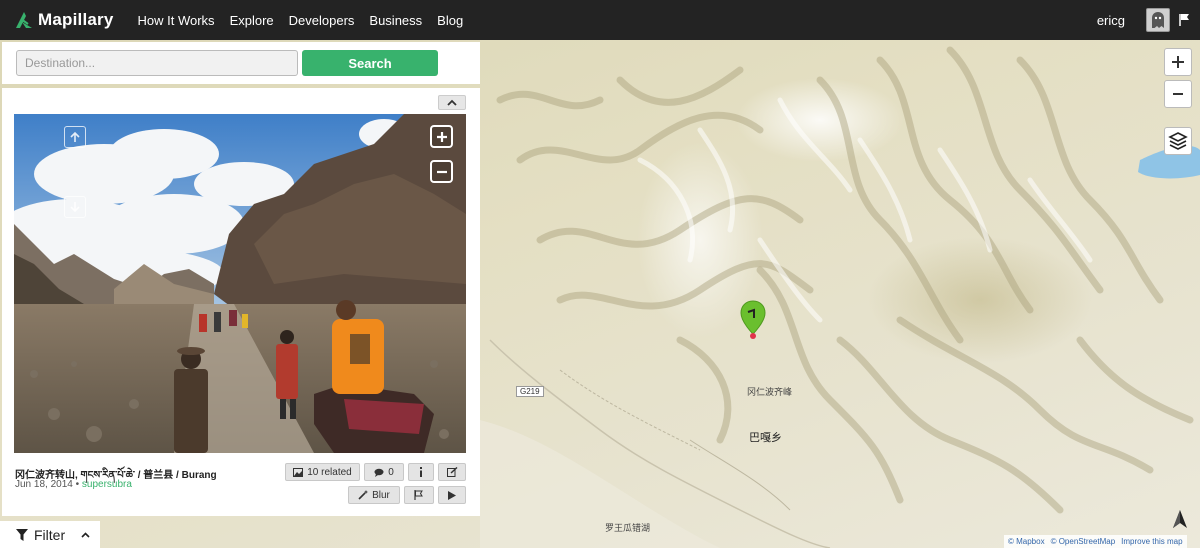  I want to click on search-panel: Search, so click(241, 63).